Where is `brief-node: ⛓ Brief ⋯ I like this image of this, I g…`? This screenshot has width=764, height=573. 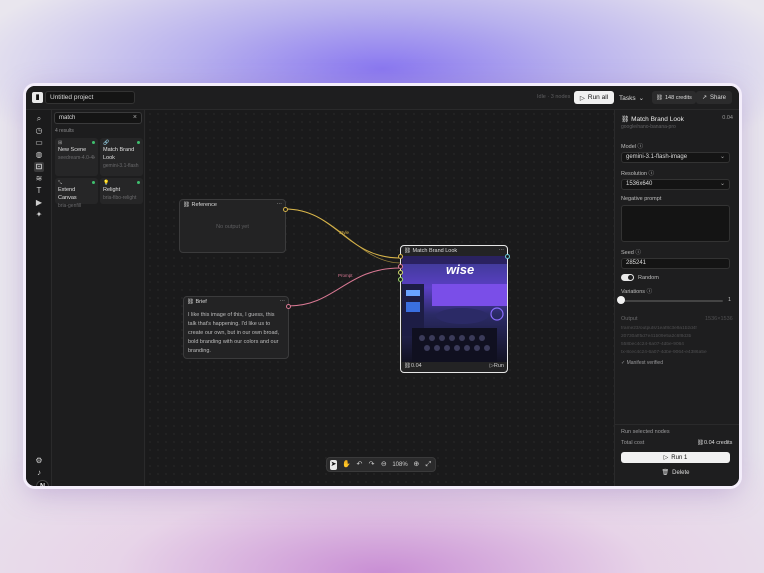 brief-node: ⛓ Brief ⋯ I like this image of this, I g… is located at coordinates (237, 328).